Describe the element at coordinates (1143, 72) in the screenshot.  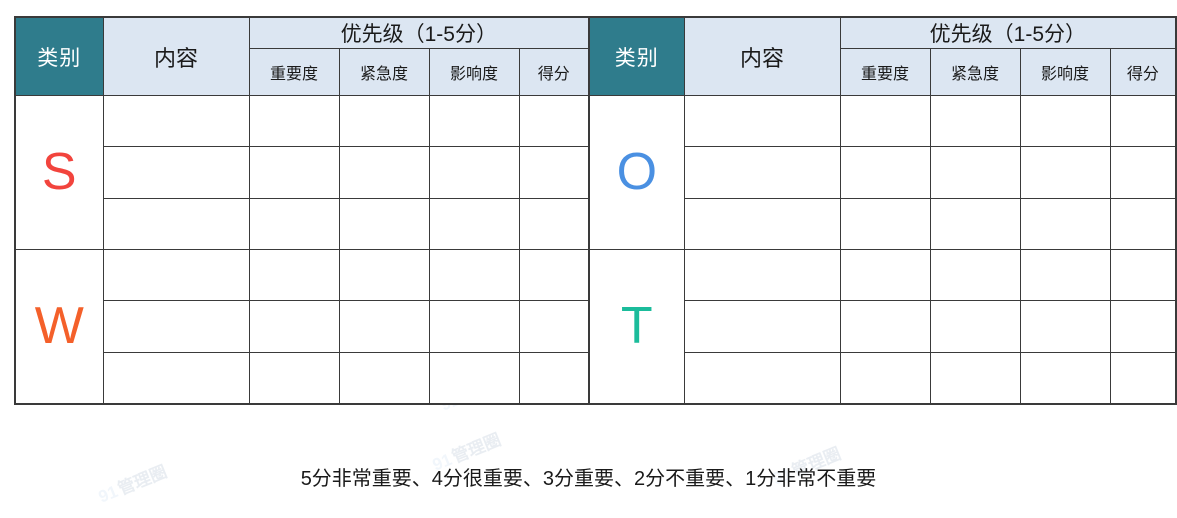
I see `header-score-right: 得分` at that location.